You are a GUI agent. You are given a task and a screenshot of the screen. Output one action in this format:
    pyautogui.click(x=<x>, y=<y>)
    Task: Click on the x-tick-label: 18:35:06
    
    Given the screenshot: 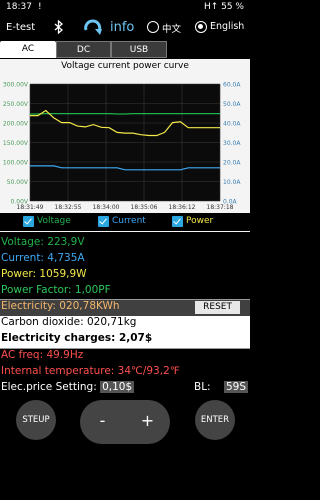 What is the action you would take?
    pyautogui.click(x=144, y=207)
    